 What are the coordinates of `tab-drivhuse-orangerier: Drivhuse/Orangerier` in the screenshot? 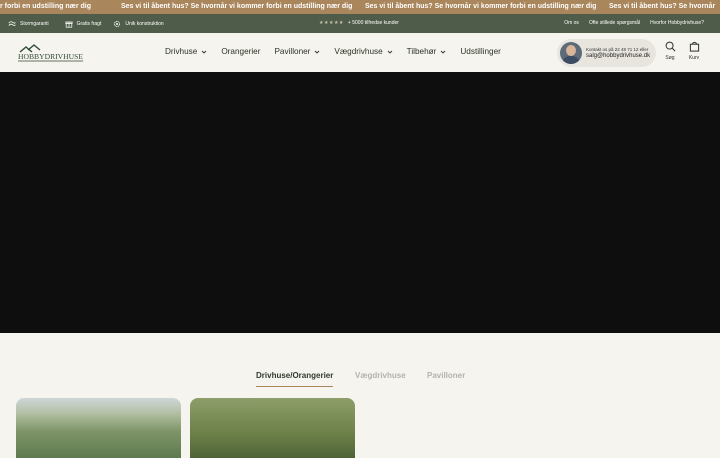 It's located at (295, 379).